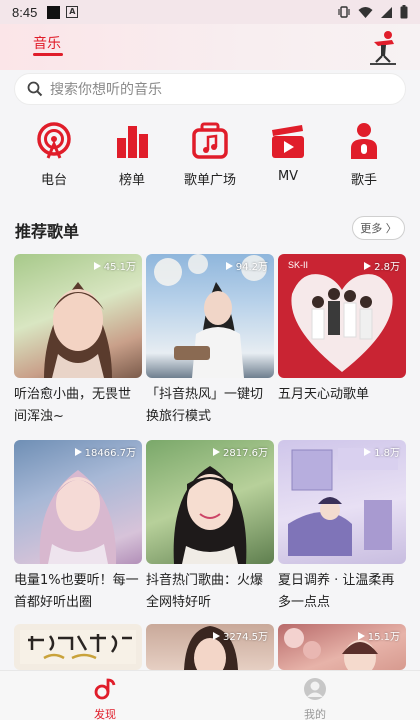 Image resolution: width=420 pixels, height=720 pixels. What do you see at coordinates (54, 140) in the screenshot?
I see `radio-icon` at bounding box center [54, 140].